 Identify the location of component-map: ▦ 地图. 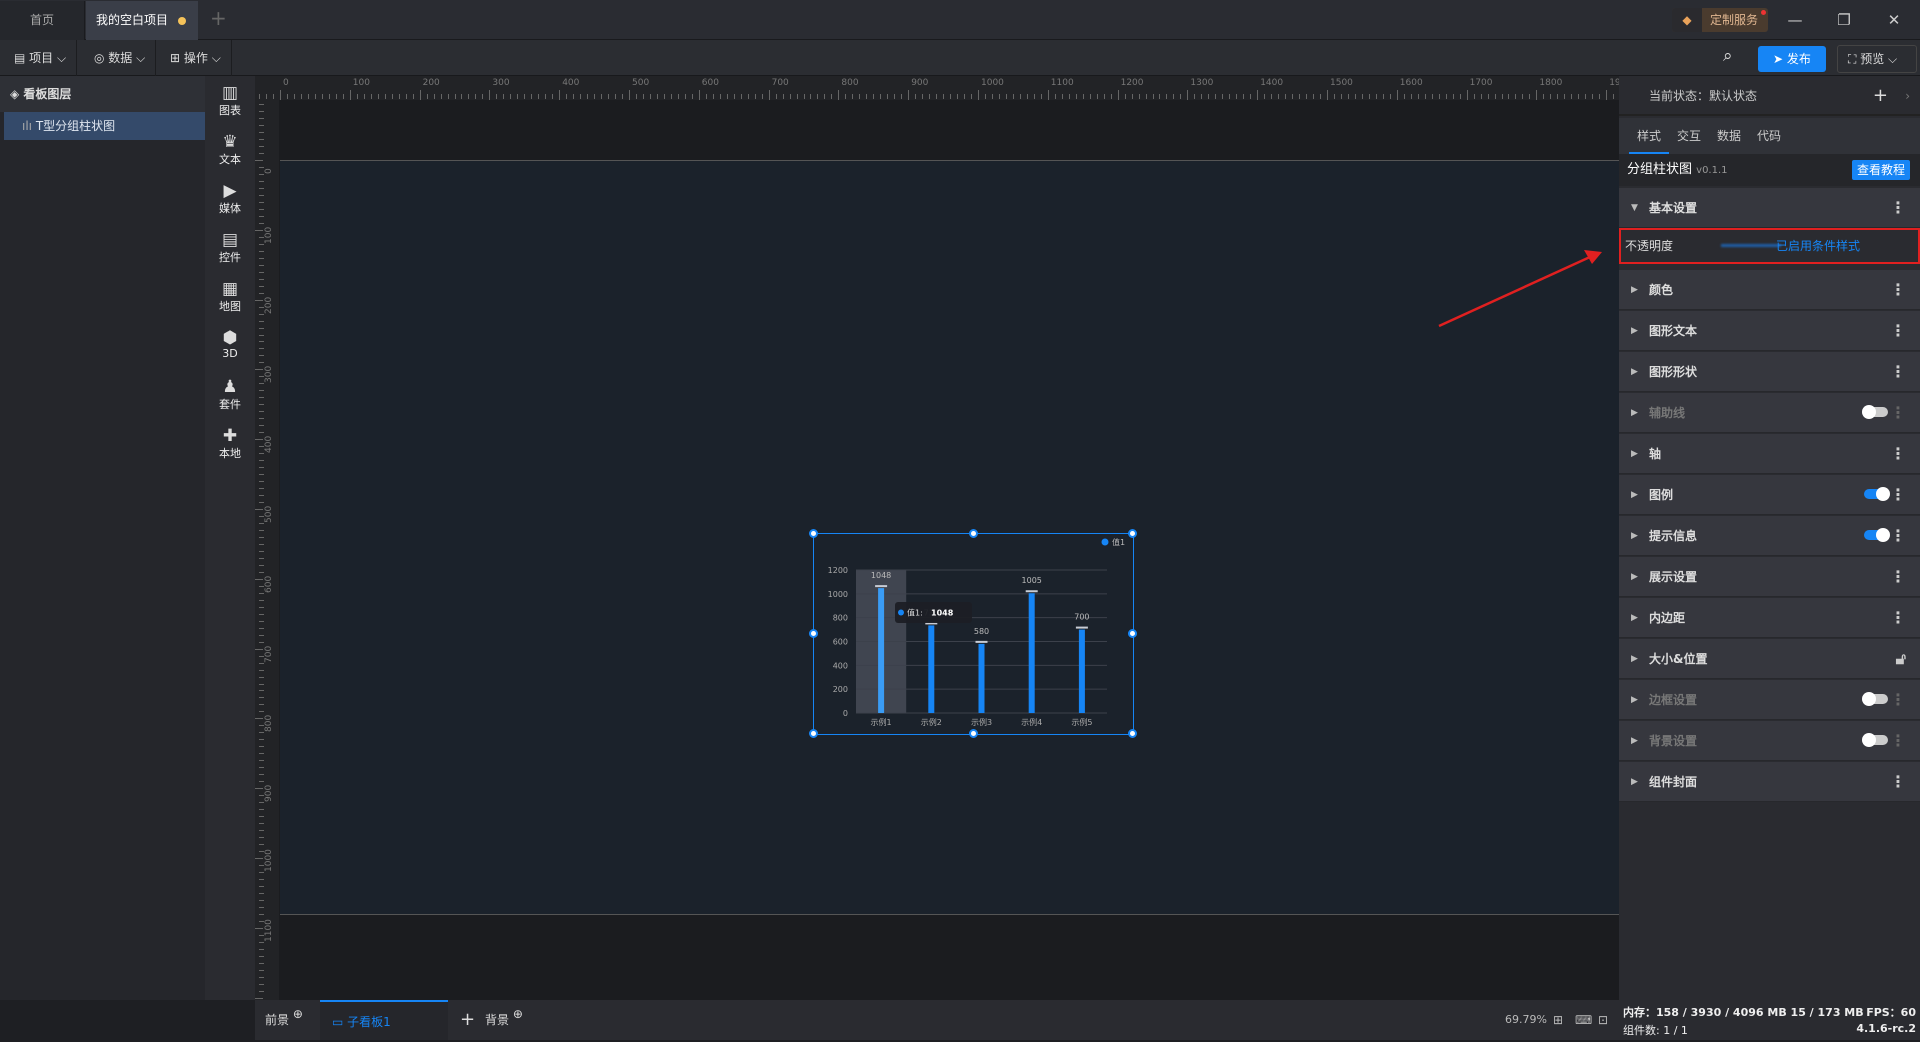
(230, 297).